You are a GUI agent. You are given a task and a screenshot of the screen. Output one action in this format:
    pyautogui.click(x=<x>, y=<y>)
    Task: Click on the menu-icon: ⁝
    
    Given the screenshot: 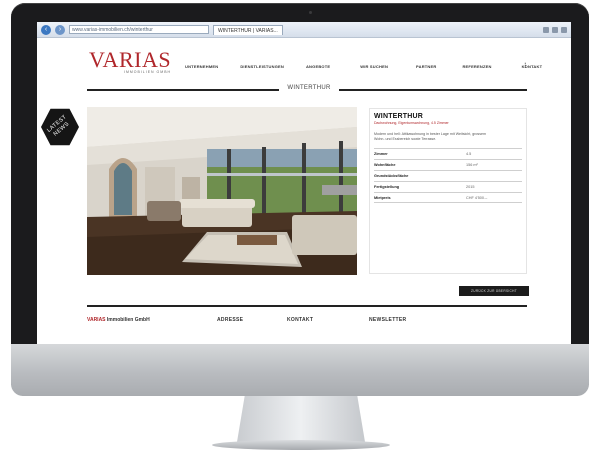 What is the action you would take?
    pyautogui.click(x=525, y=66)
    